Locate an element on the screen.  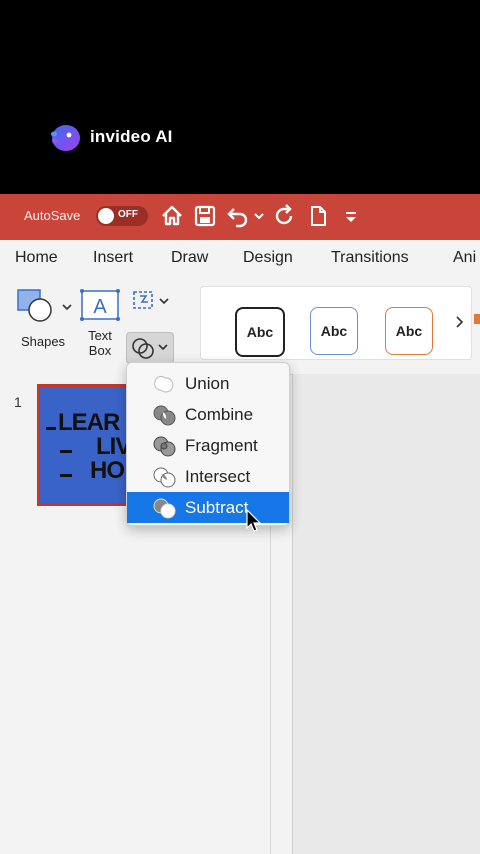
style-box-3: Abc is located at coordinates (409, 331).